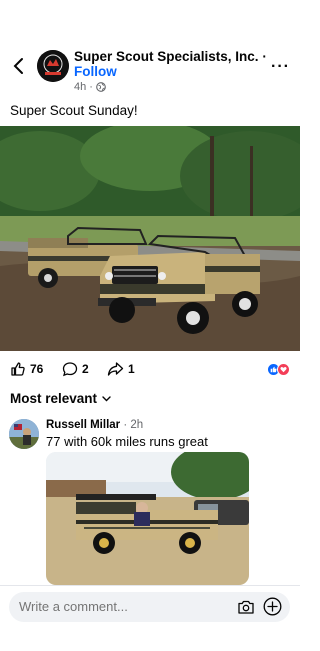  Describe the element at coordinates (150, 370) in the screenshot. I see `engagement-bar: 76 2 1` at that location.